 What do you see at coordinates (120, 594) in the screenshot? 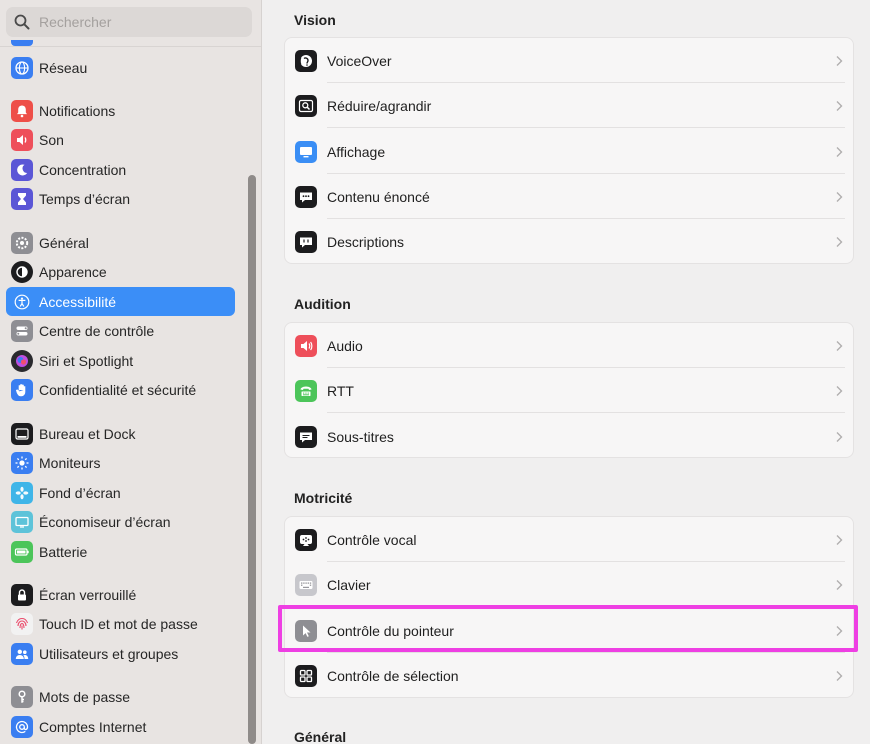
I see `sidebar-item-ecran-verrouille: Écran verrouillé` at bounding box center [120, 594].